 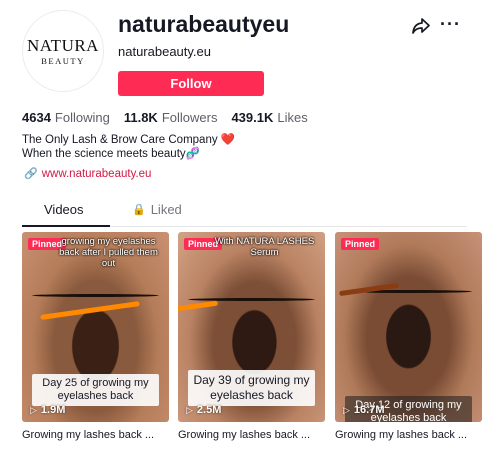 I want to click on website-url: www.naturabeauty.eu, so click(x=96, y=173).